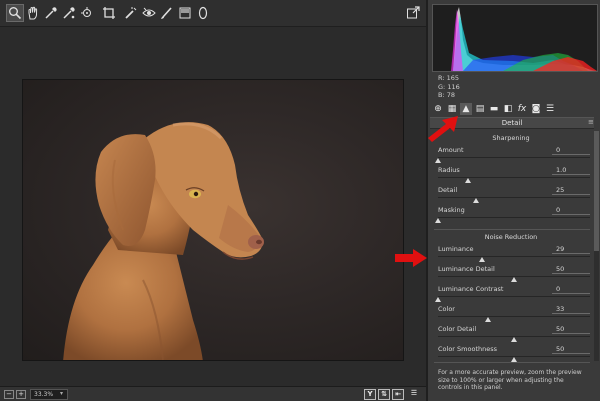 The height and width of the screenshot is (401, 600). I want to click on hand-tool-icon, so click(33, 13).